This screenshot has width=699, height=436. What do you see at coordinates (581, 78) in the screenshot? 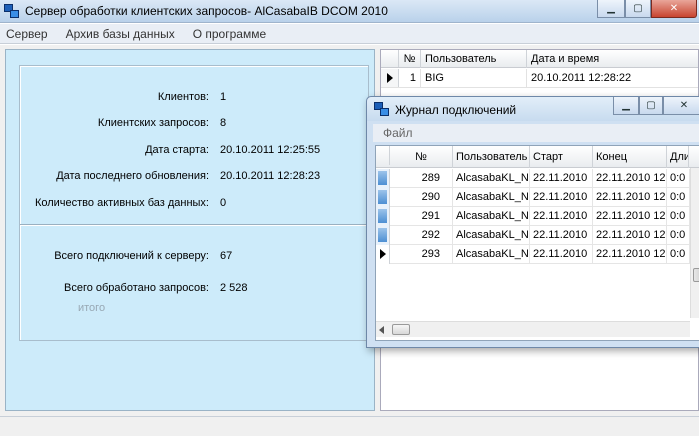
I see `row-datetime: 20.10.2011 12:28:22` at bounding box center [581, 78].